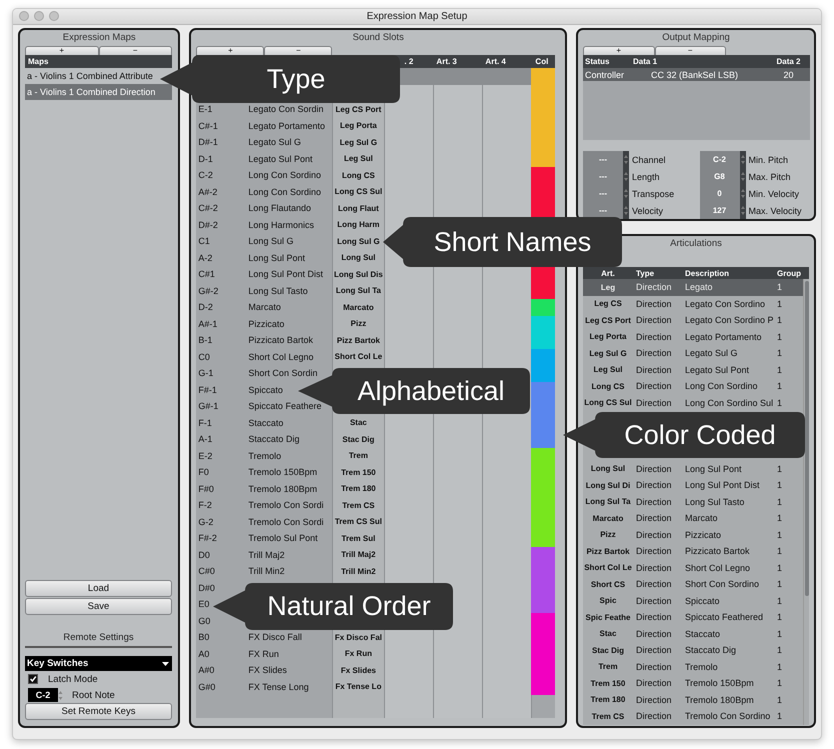  What do you see at coordinates (358, 555) in the screenshot?
I see `table-cell: Trill Maj2` at bounding box center [358, 555].